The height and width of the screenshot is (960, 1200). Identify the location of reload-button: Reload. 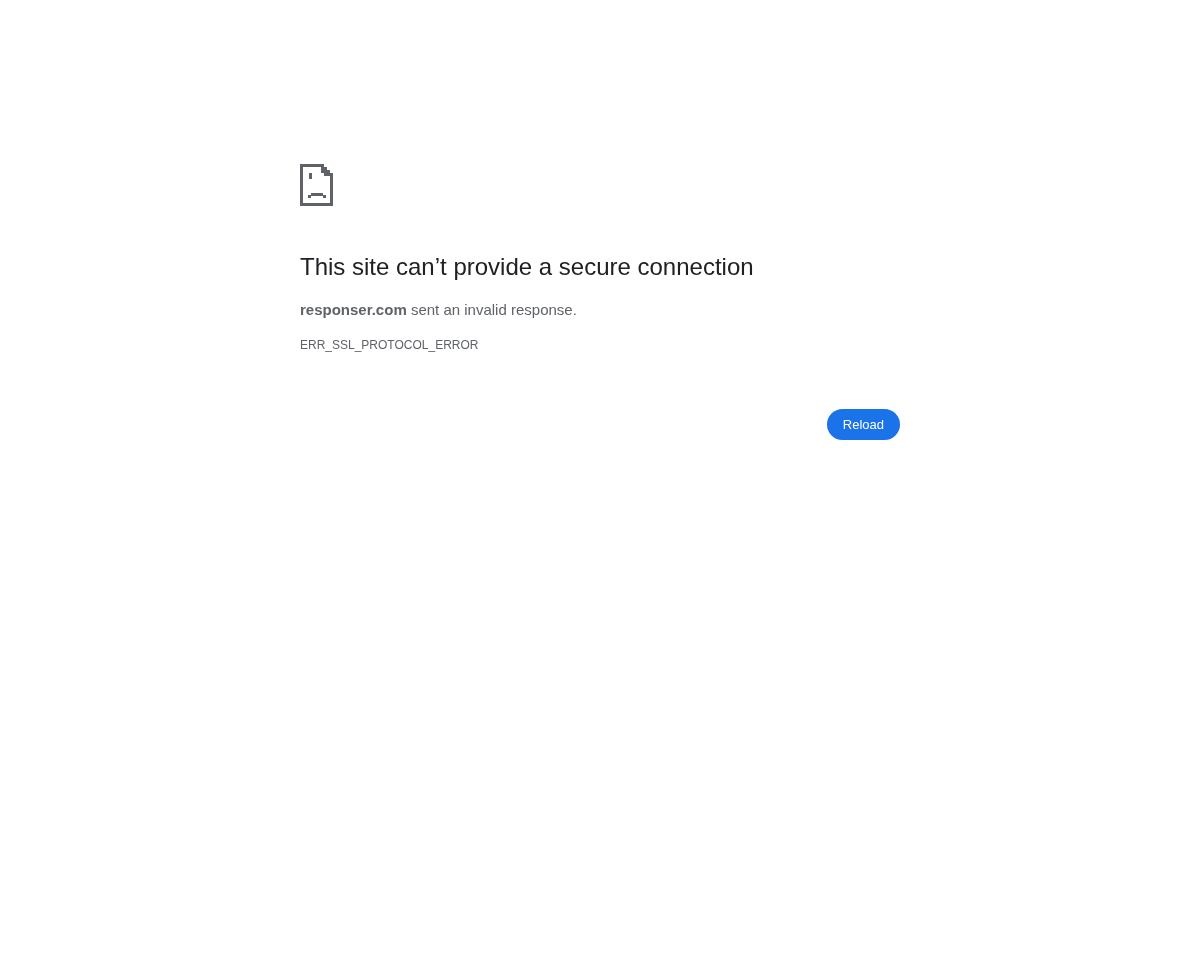
(863, 424).